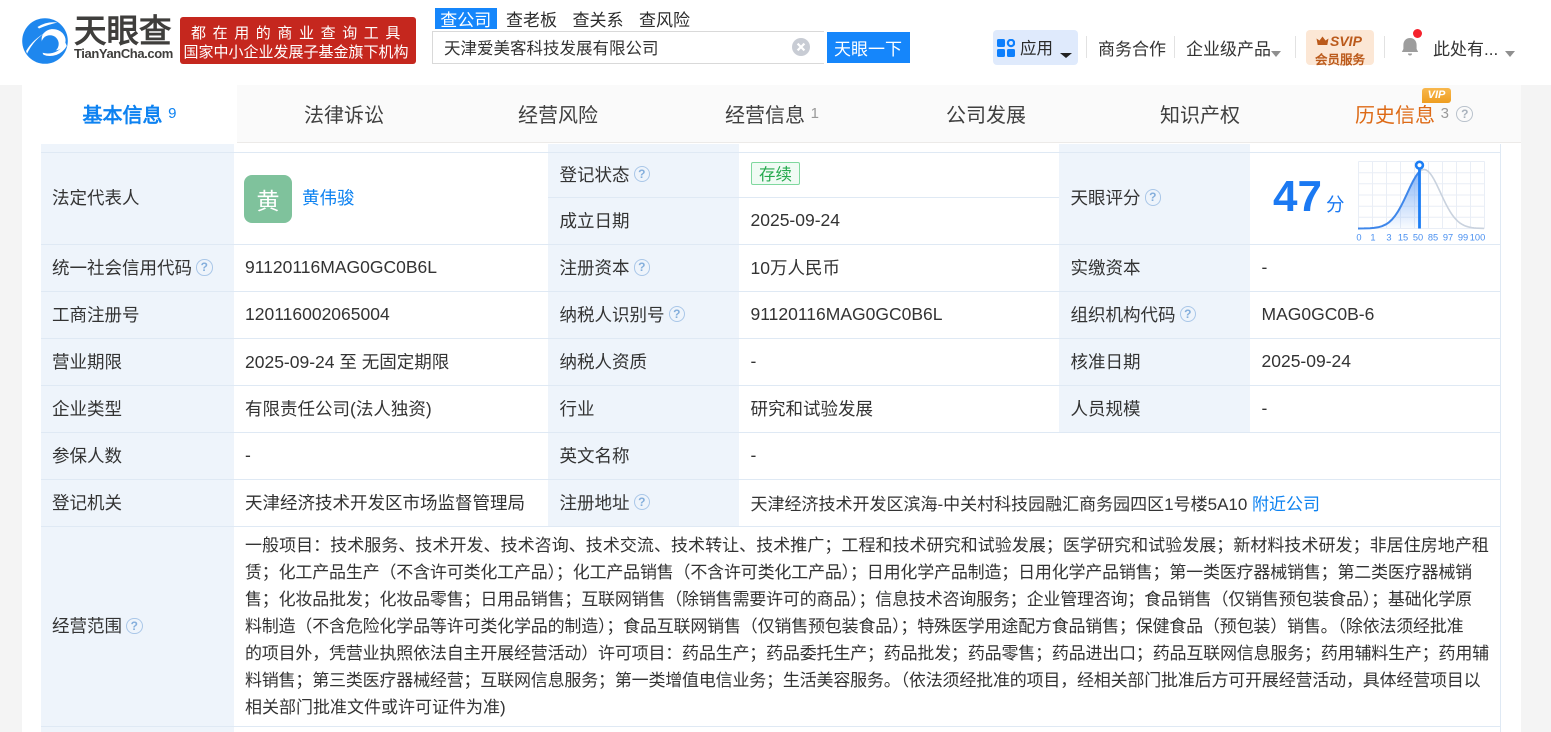  I want to click on svg-text: 15, so click(1403, 237).